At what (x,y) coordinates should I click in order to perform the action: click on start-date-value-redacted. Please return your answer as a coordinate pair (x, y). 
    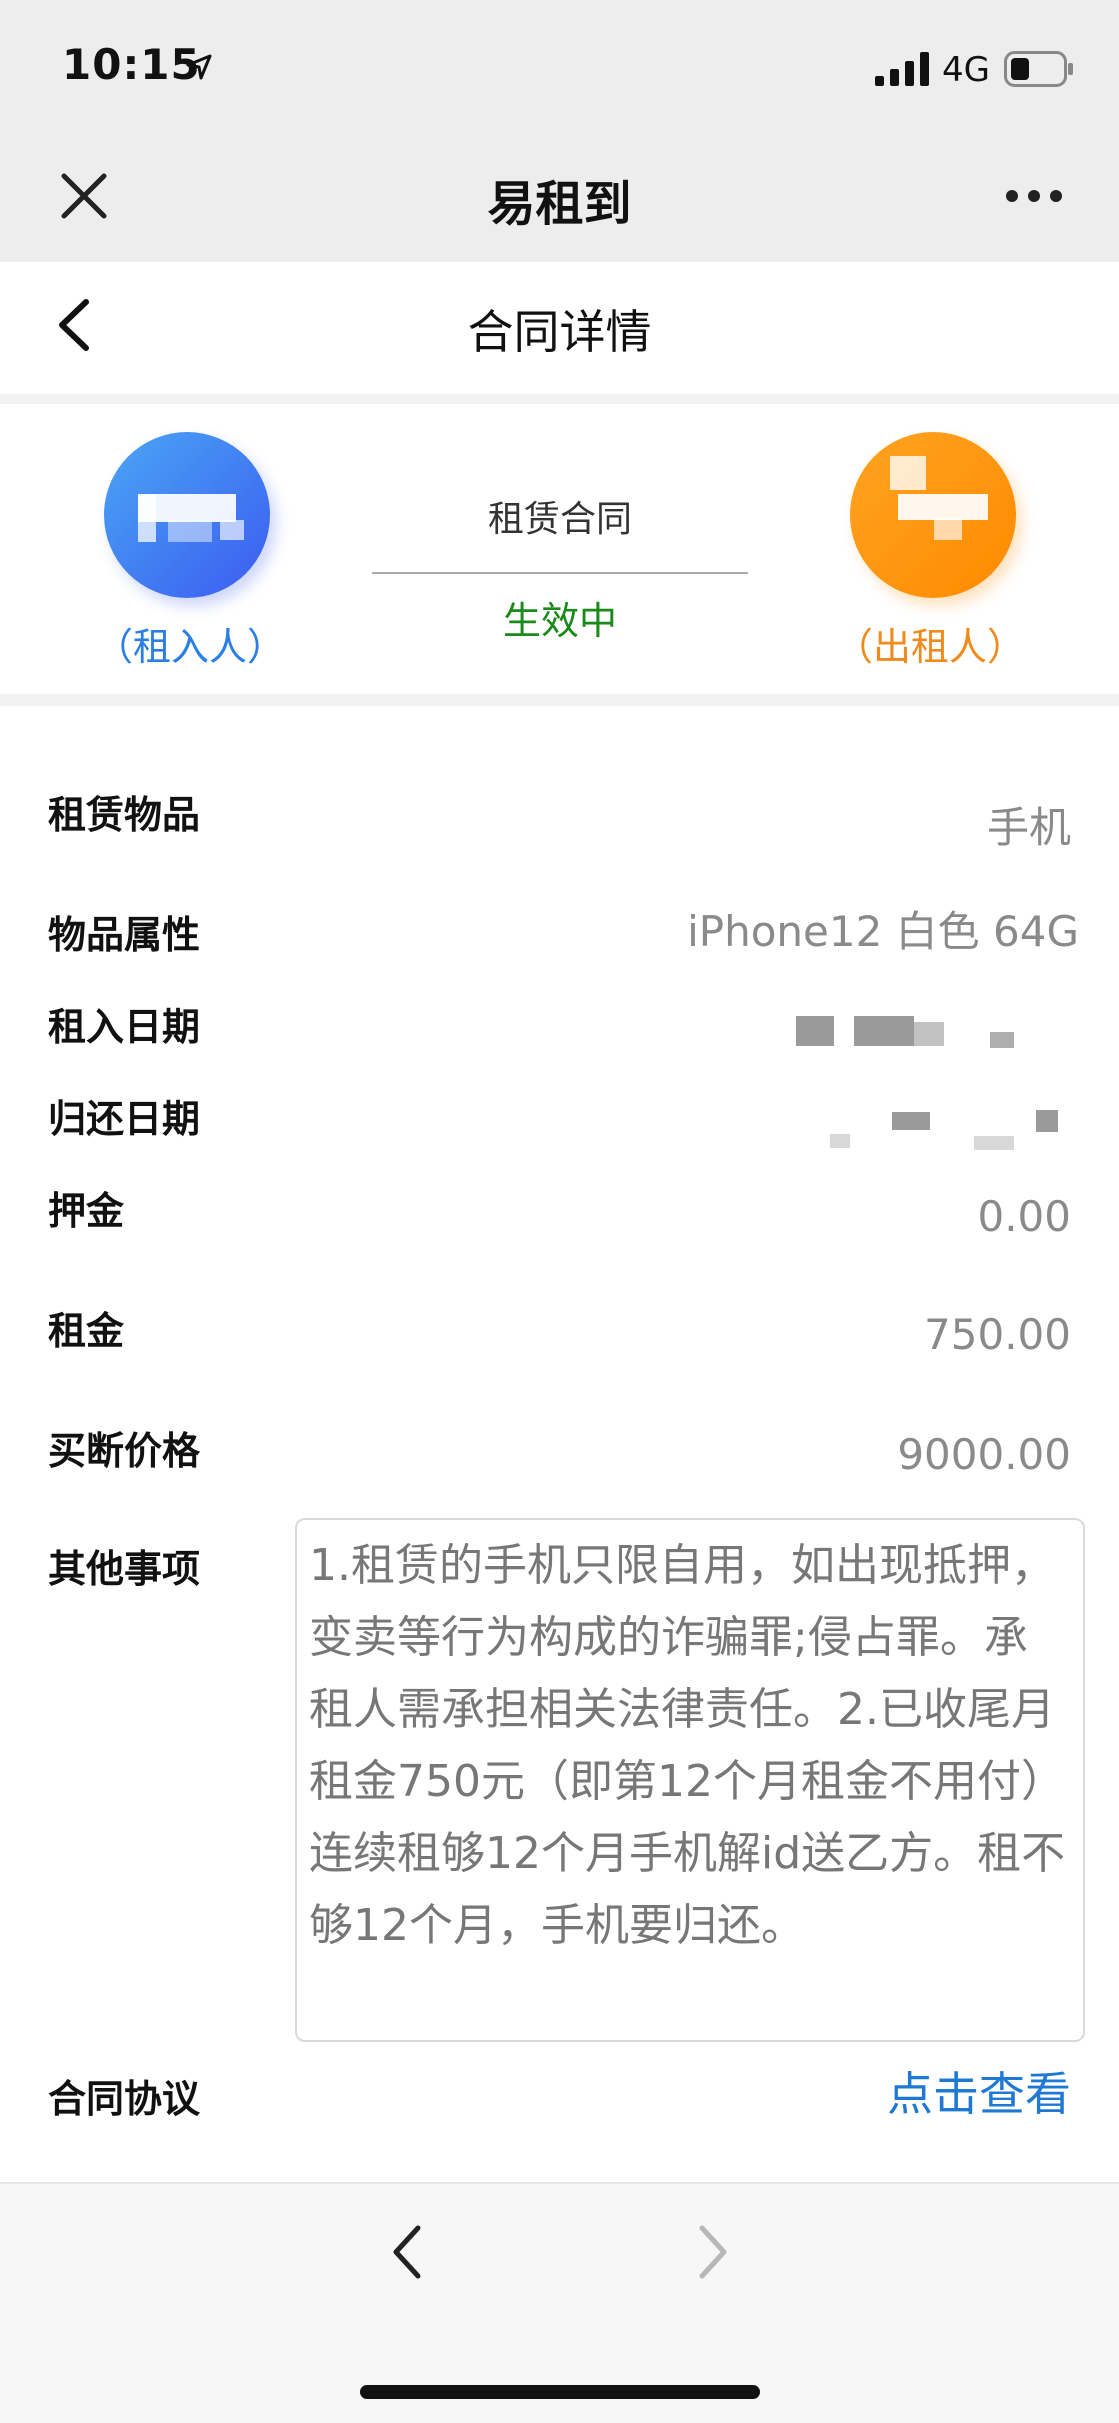
    Looking at the image, I should click on (930, 1032).